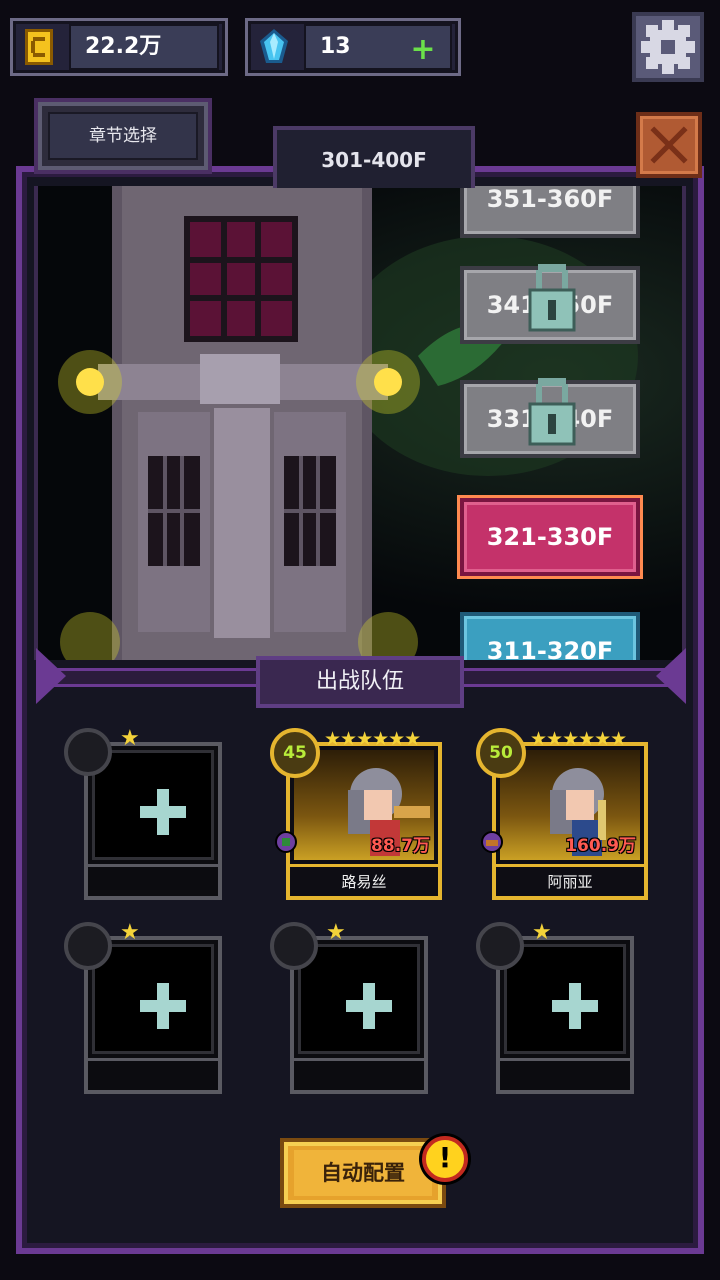 Image resolution: width=720 pixels, height=1280 pixels. What do you see at coordinates (570, 880) in the screenshot?
I see `hero-name: 阿丽亚` at bounding box center [570, 880].